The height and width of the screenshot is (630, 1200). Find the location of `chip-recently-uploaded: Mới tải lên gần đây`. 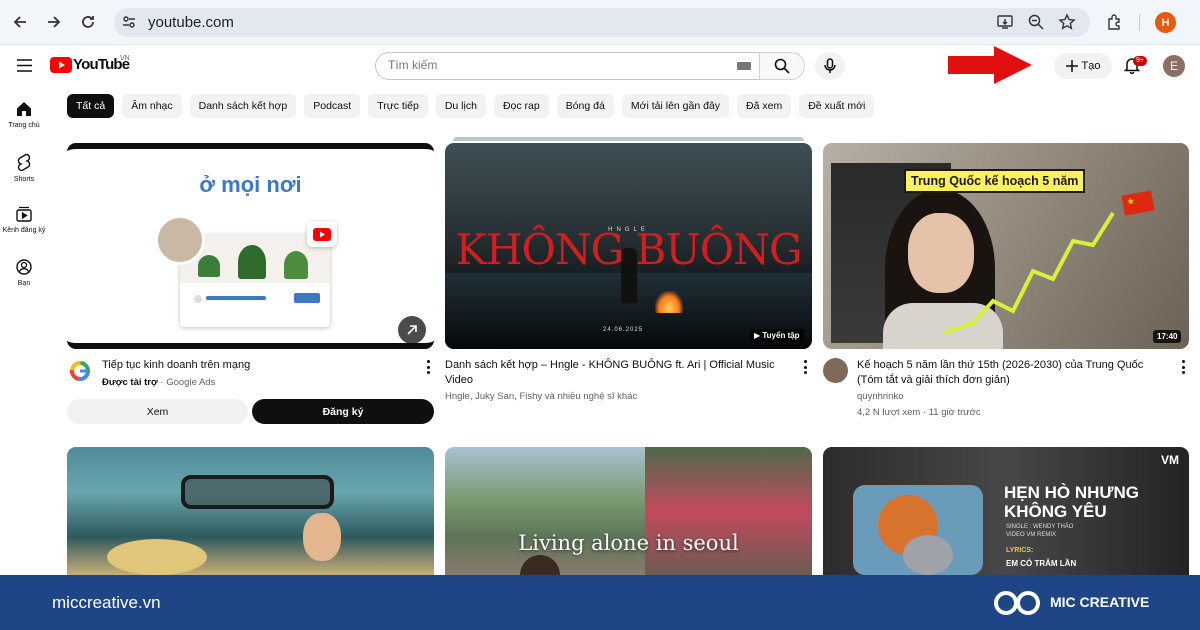

chip-recently-uploaded: Mới tải lên gần đây is located at coordinates (675, 106).